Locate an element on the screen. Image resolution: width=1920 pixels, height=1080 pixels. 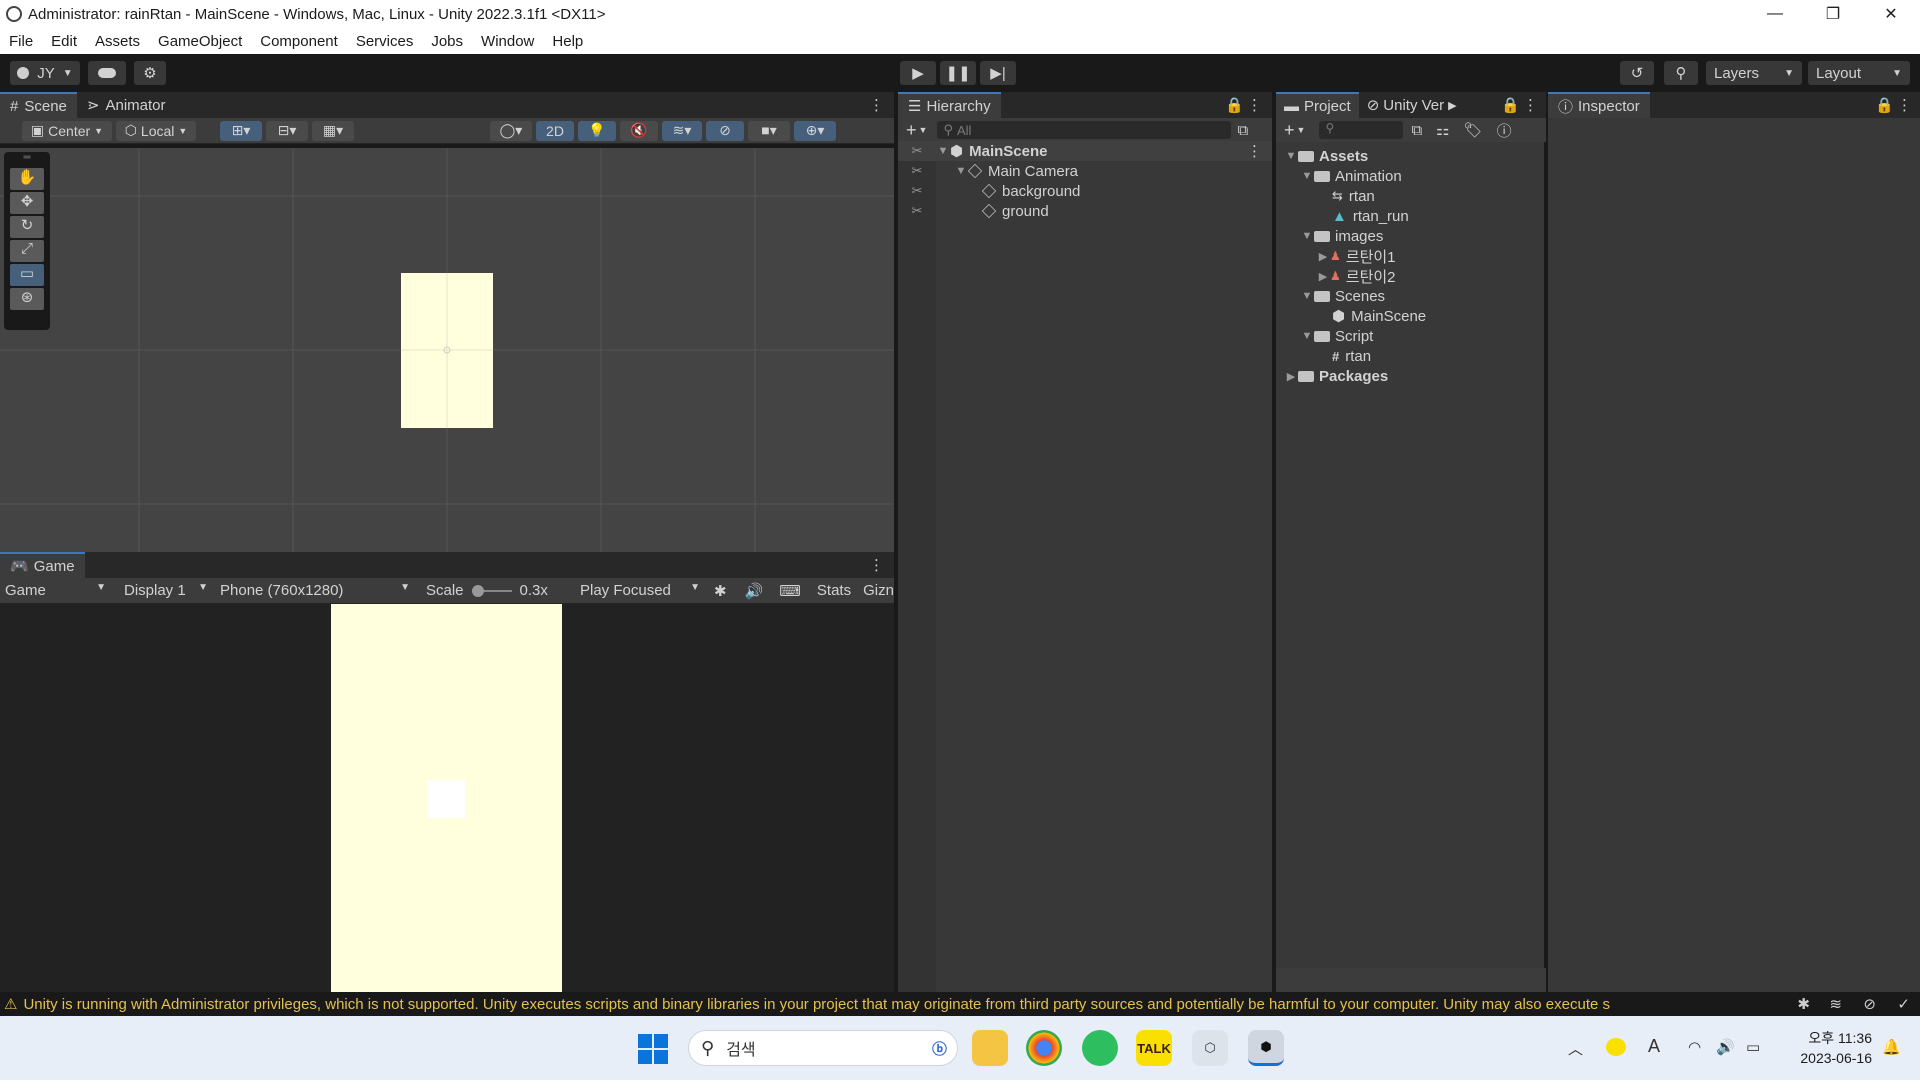
tree-row-assets: ▼ Assets is located at coordinates (1326, 156).